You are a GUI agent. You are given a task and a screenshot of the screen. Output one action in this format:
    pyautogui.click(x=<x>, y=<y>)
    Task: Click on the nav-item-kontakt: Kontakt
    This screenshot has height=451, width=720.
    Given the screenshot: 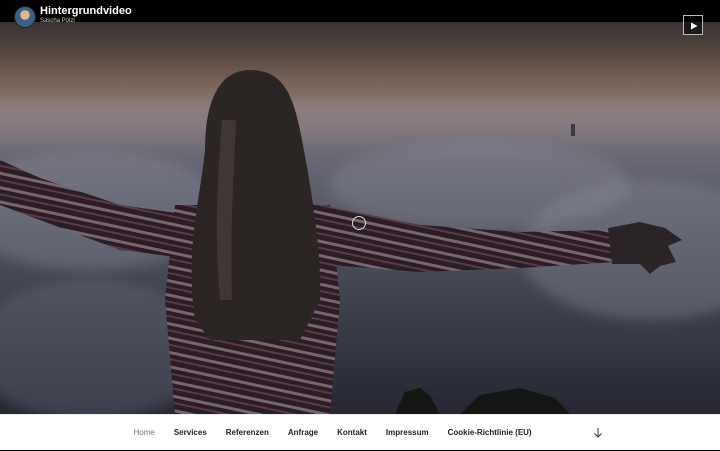 What is the action you would take?
    pyautogui.click(x=352, y=433)
    